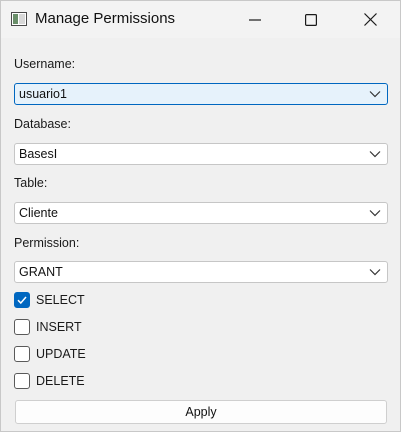  I want to click on app-window-icon, so click(19, 19).